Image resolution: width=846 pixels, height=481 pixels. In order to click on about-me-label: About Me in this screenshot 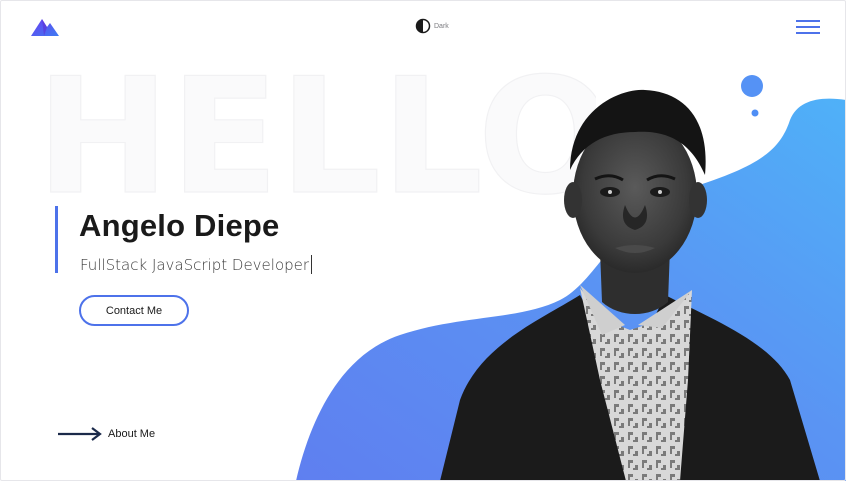, I will do `click(132, 434)`.